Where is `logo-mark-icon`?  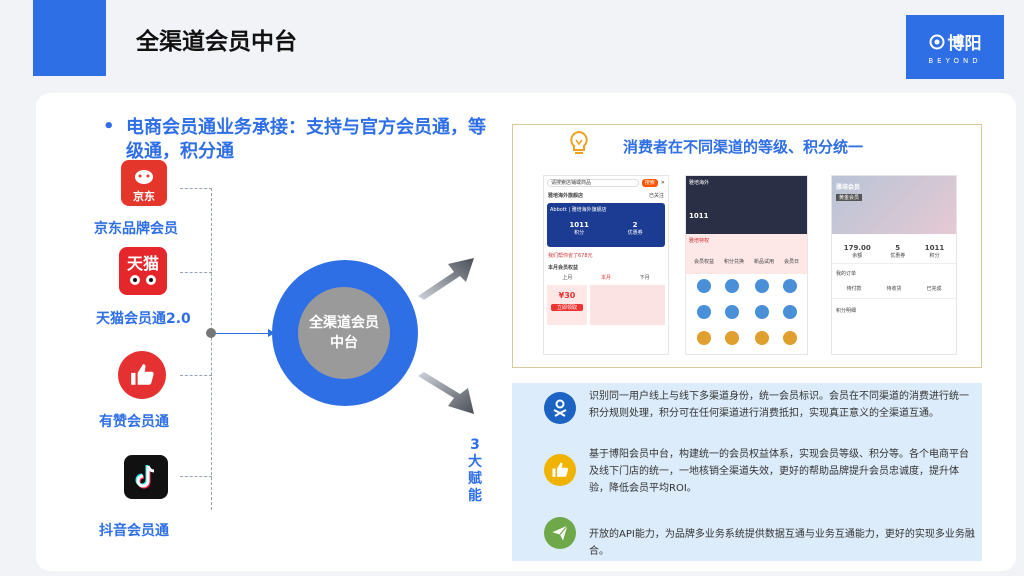
logo-mark-icon is located at coordinates (936, 41).